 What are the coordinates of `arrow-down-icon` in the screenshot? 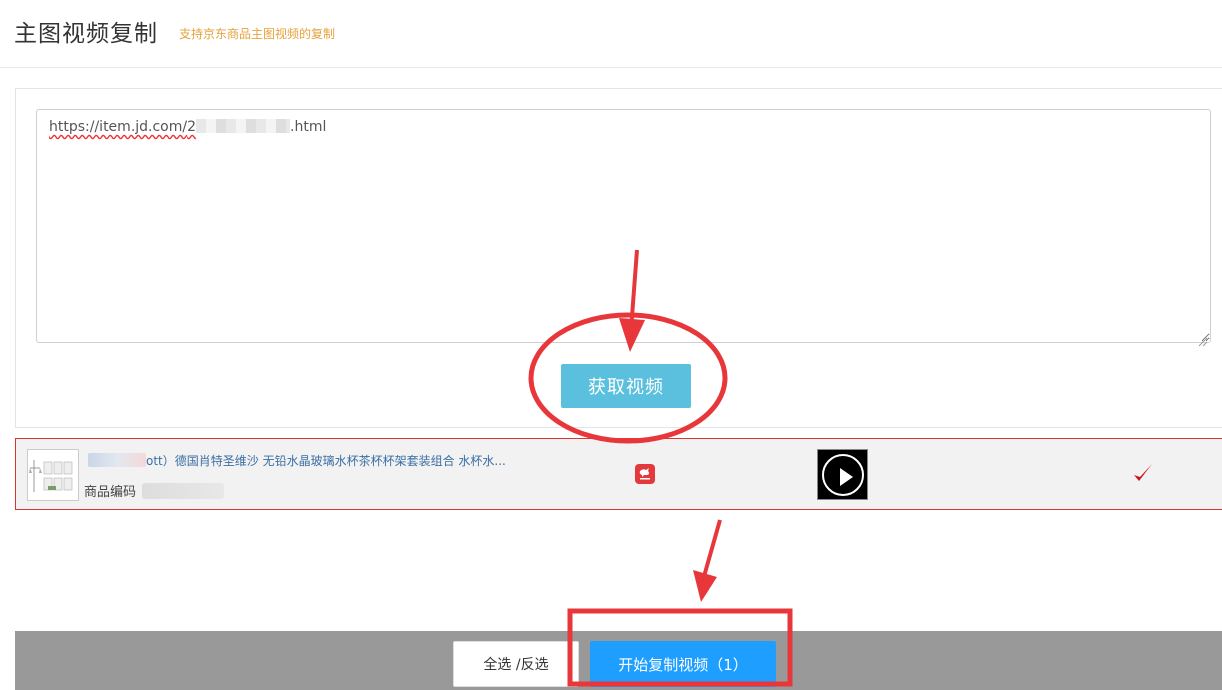 It's located at (707, 560).